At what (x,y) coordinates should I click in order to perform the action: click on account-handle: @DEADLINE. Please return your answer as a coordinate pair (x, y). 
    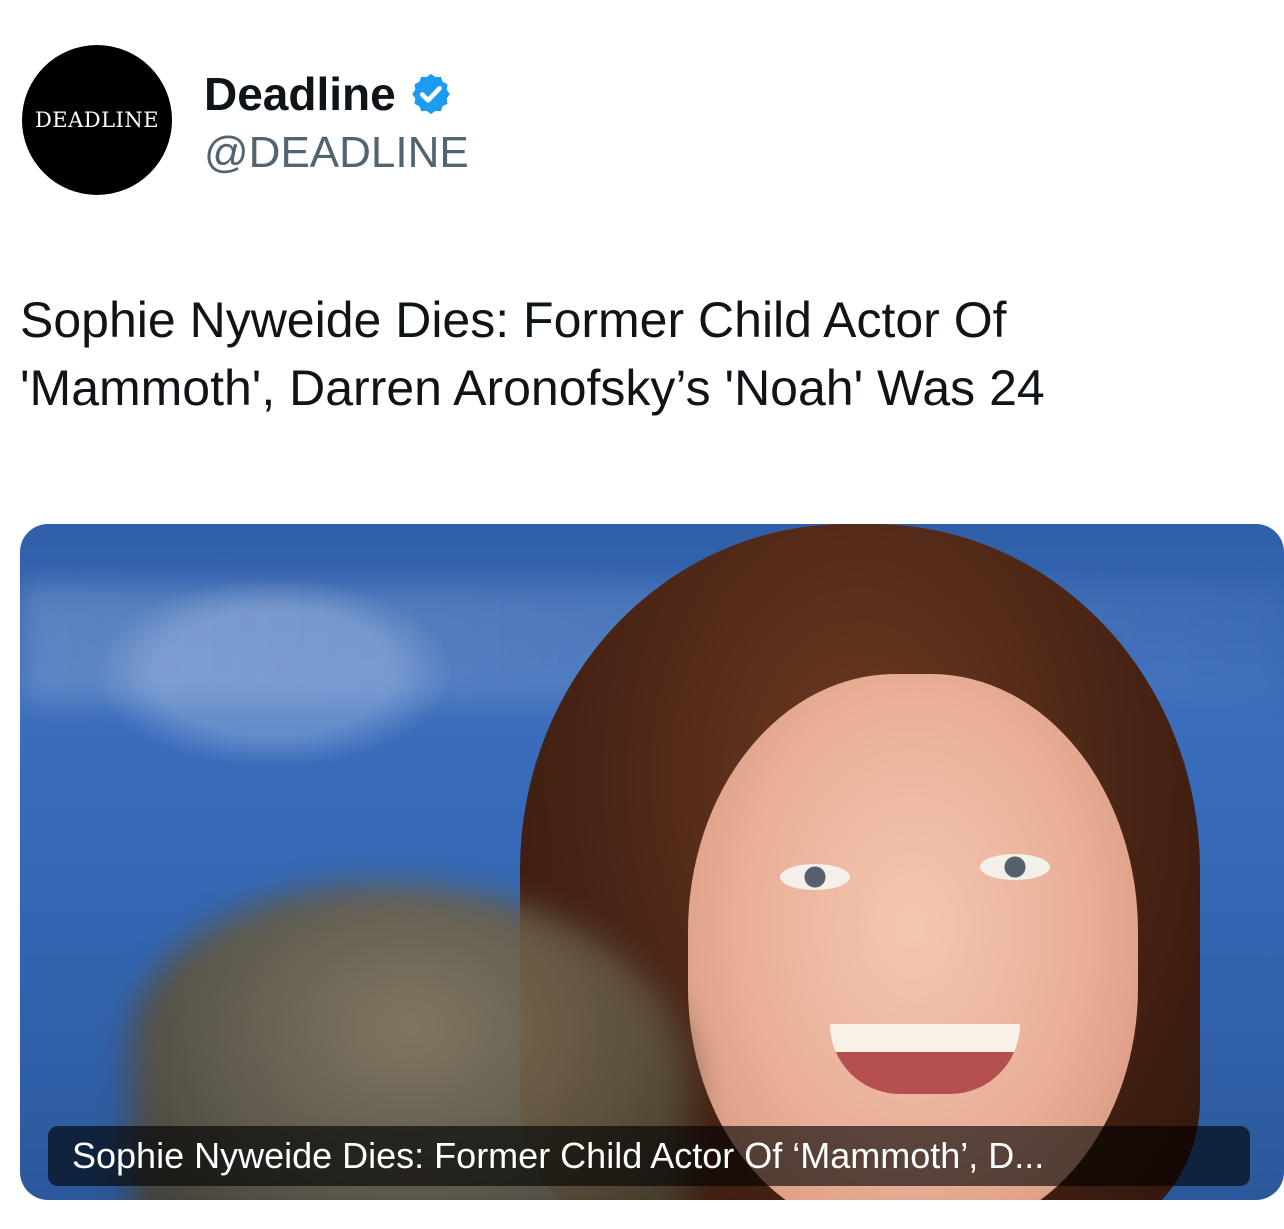
    Looking at the image, I should click on (336, 152).